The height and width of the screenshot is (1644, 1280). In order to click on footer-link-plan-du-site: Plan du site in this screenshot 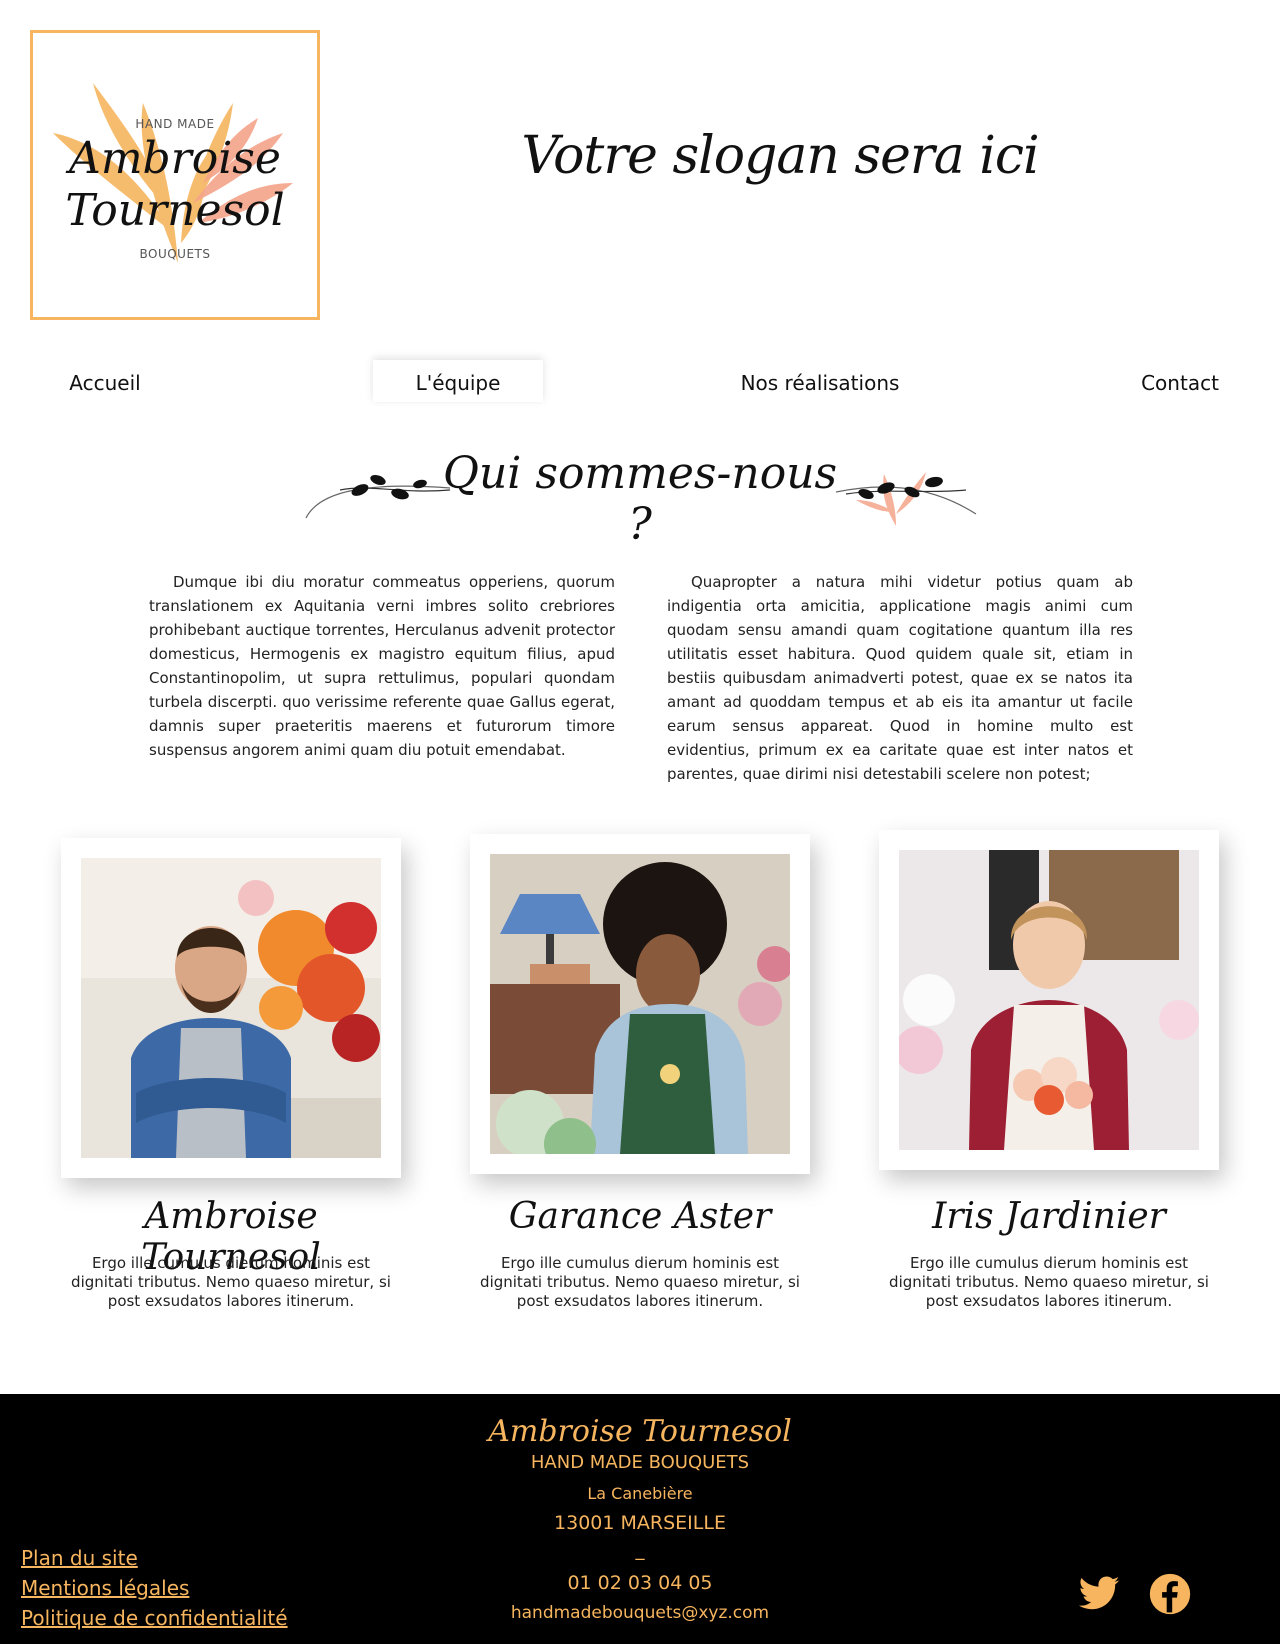, I will do `click(79, 1558)`.